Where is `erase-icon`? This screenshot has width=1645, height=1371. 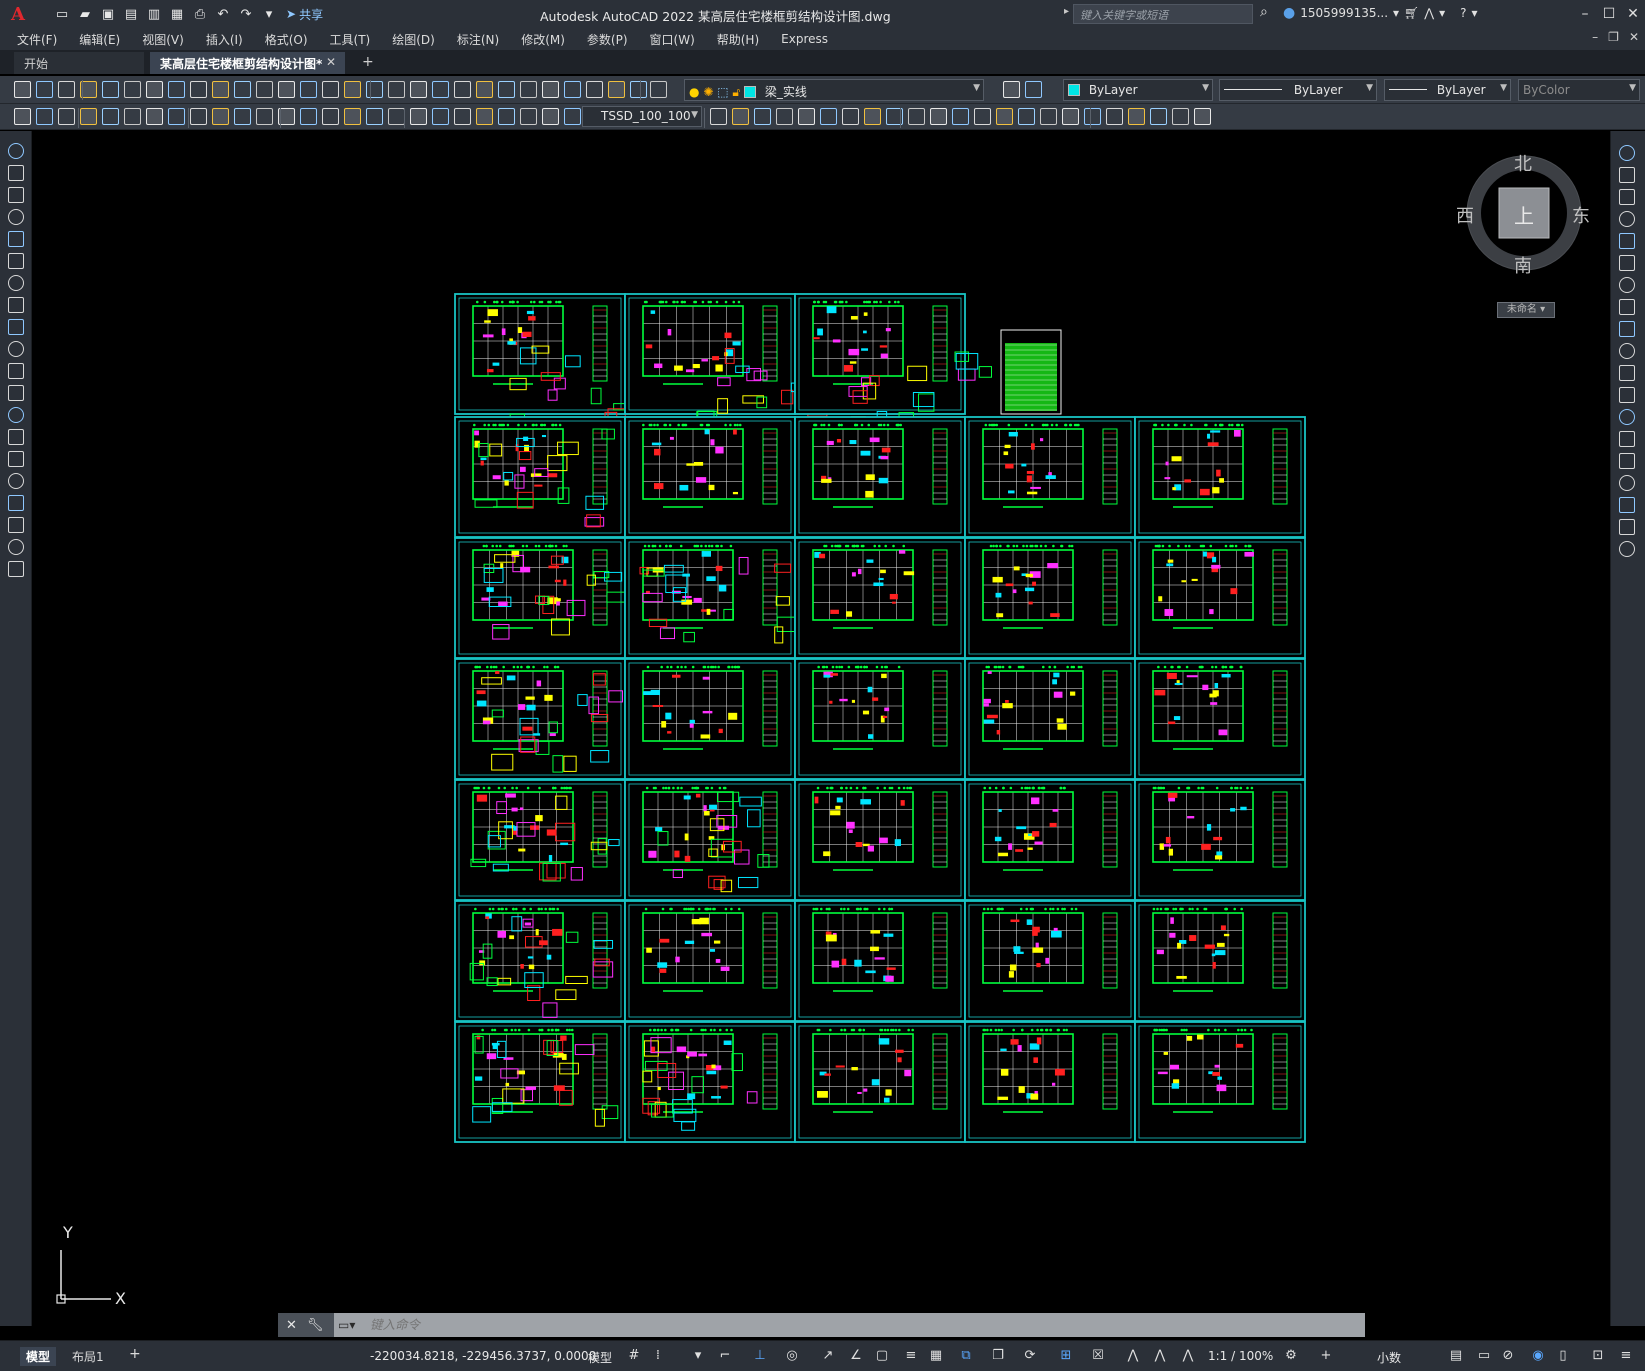
erase-icon is located at coordinates (1627, 505).